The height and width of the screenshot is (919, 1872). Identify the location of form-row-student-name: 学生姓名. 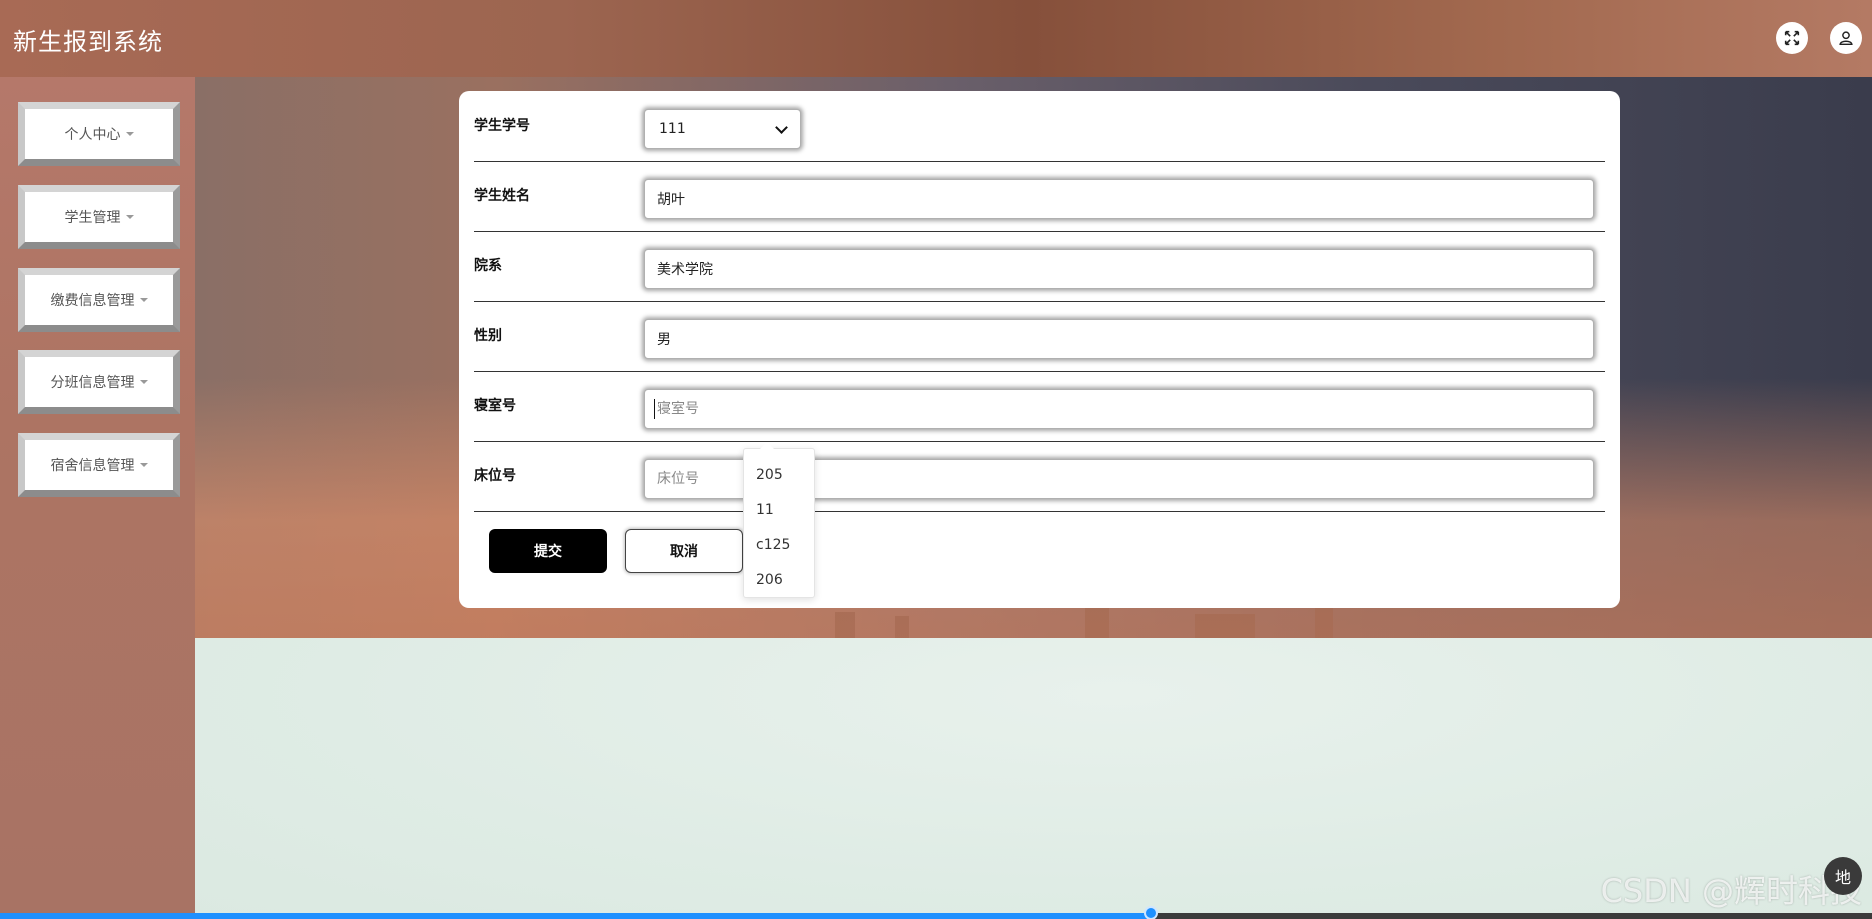
(1039, 196).